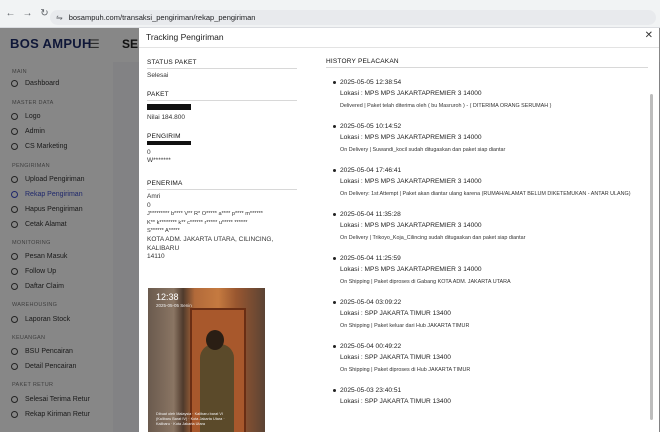 The image size is (660, 432). I want to click on penerima-phone: 0, so click(149, 205).